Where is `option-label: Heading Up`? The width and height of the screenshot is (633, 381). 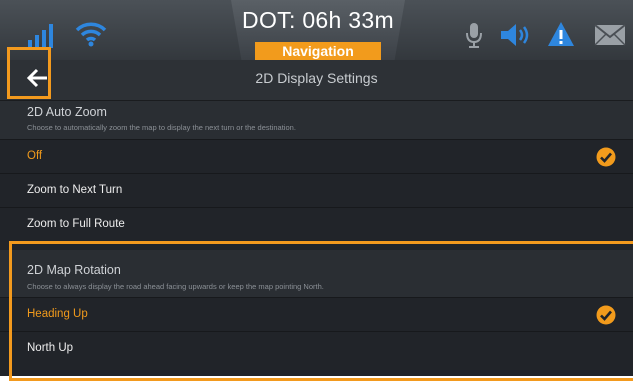 option-label: Heading Up is located at coordinates (57, 314).